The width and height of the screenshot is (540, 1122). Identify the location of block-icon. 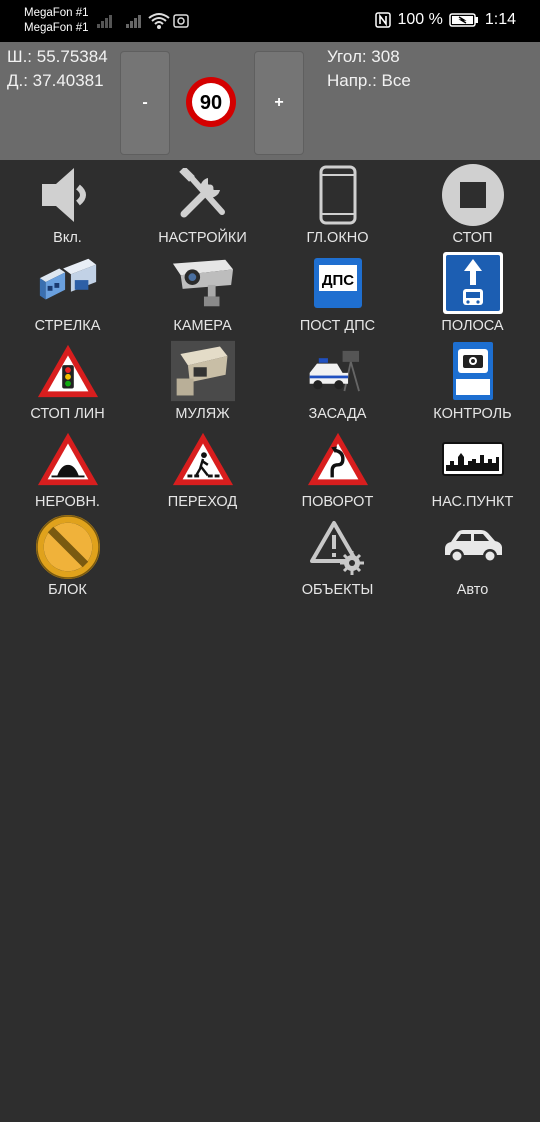
(67, 547).